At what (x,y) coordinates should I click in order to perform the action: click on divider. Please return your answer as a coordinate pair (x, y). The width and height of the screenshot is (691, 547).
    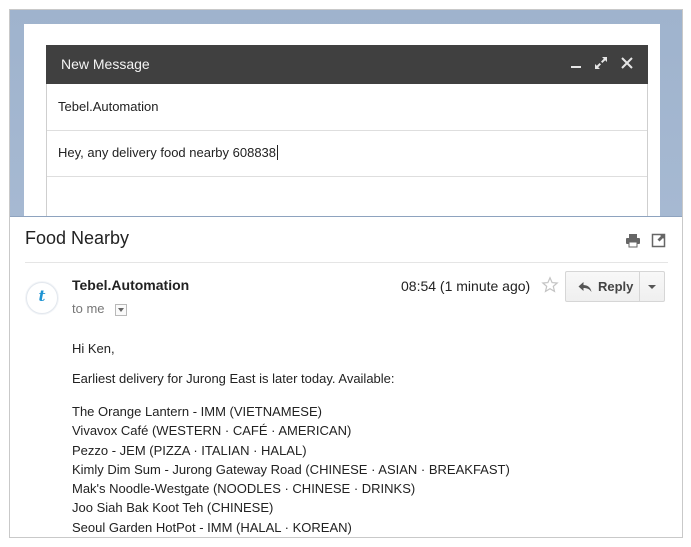
    Looking at the image, I should click on (346, 262).